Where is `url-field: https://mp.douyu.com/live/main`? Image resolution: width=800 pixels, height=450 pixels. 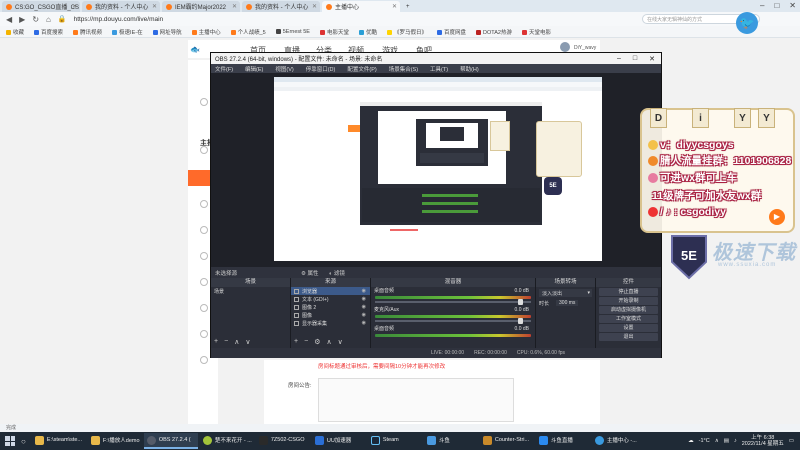 url-field: https://mp.douyu.com/live/main is located at coordinates (354, 19).